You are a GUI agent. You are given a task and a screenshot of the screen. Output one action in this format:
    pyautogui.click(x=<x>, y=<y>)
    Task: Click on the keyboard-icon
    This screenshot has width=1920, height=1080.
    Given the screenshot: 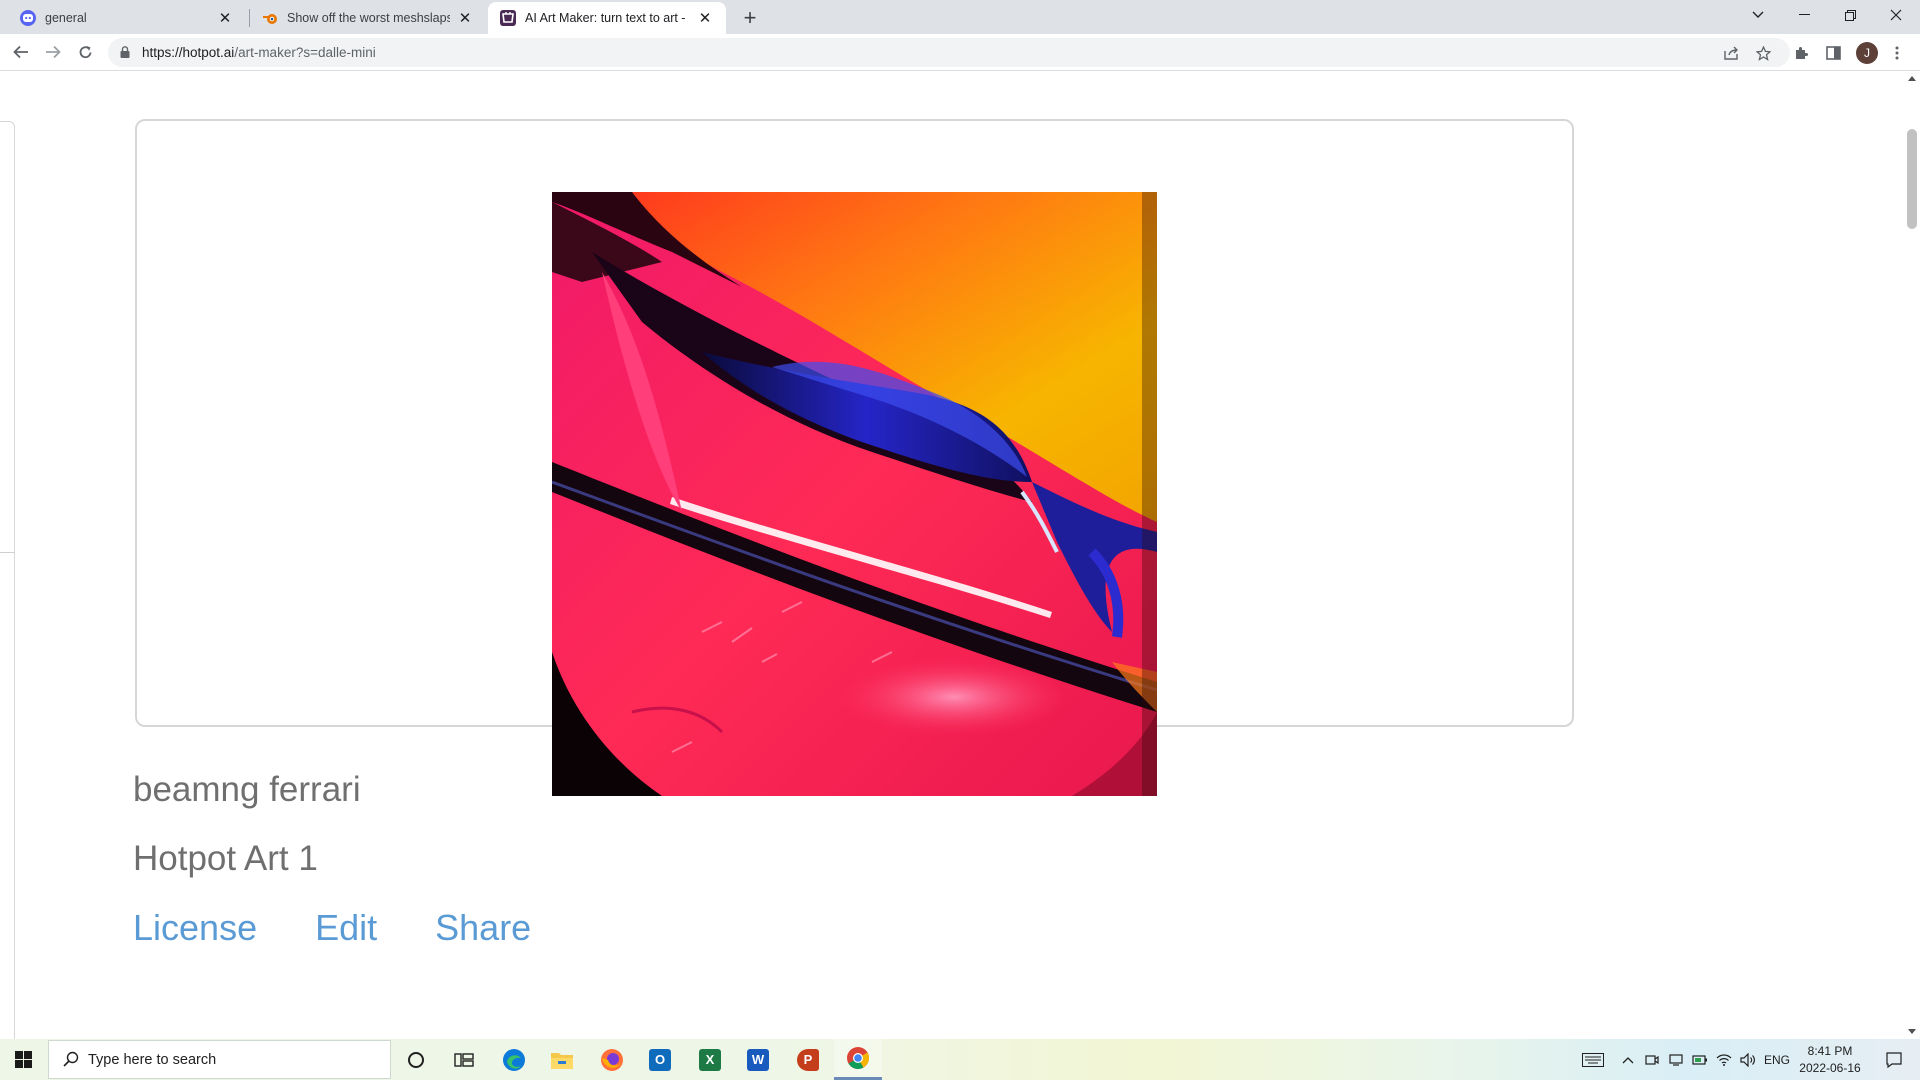 What is the action you would take?
    pyautogui.click(x=1593, y=1059)
    